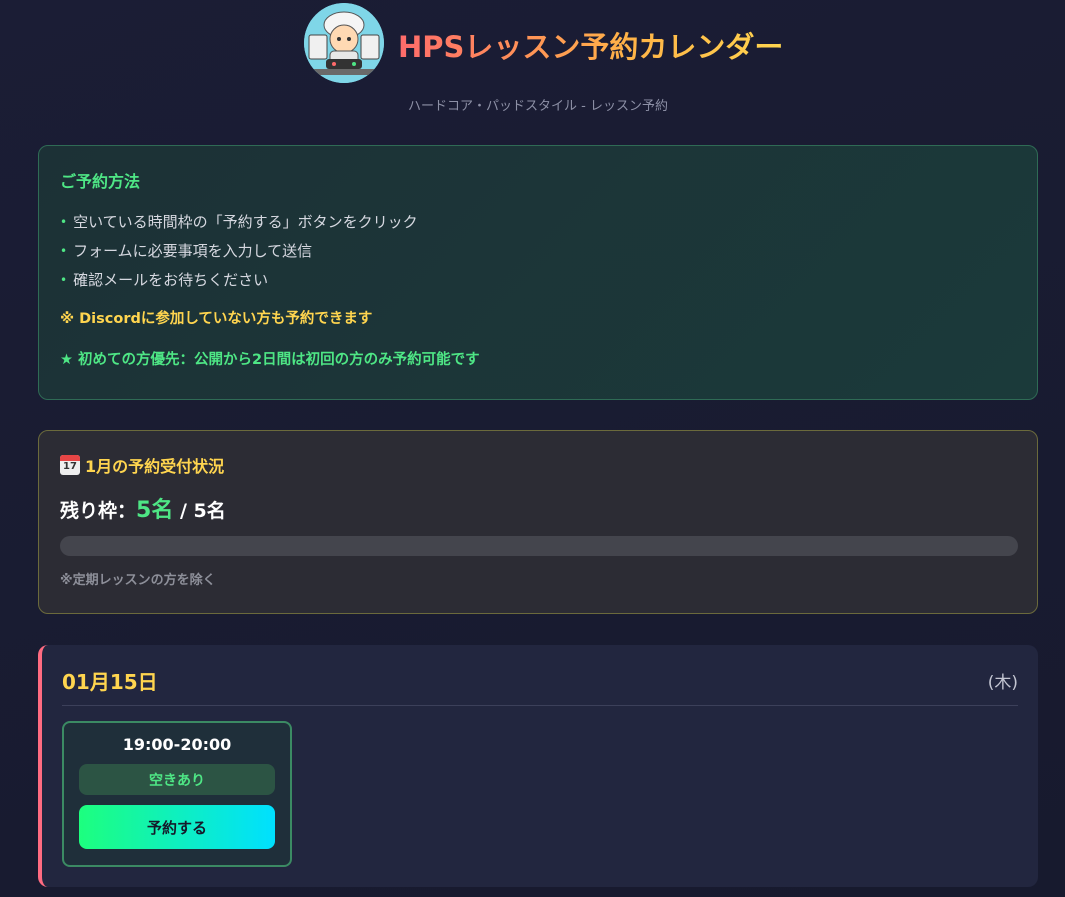  Describe the element at coordinates (538, 106) in the screenshot. I see `app-subtitle: ハードコア・パッドスタイル - レッスン予約` at that location.